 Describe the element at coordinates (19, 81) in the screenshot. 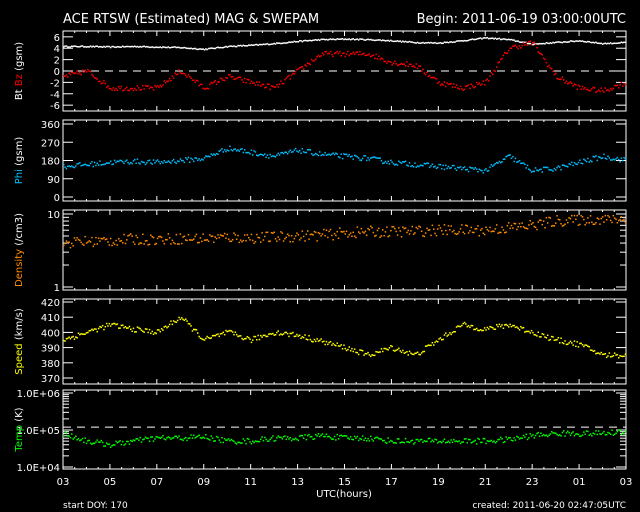

I see `y-axis-label-part: Bz` at that location.